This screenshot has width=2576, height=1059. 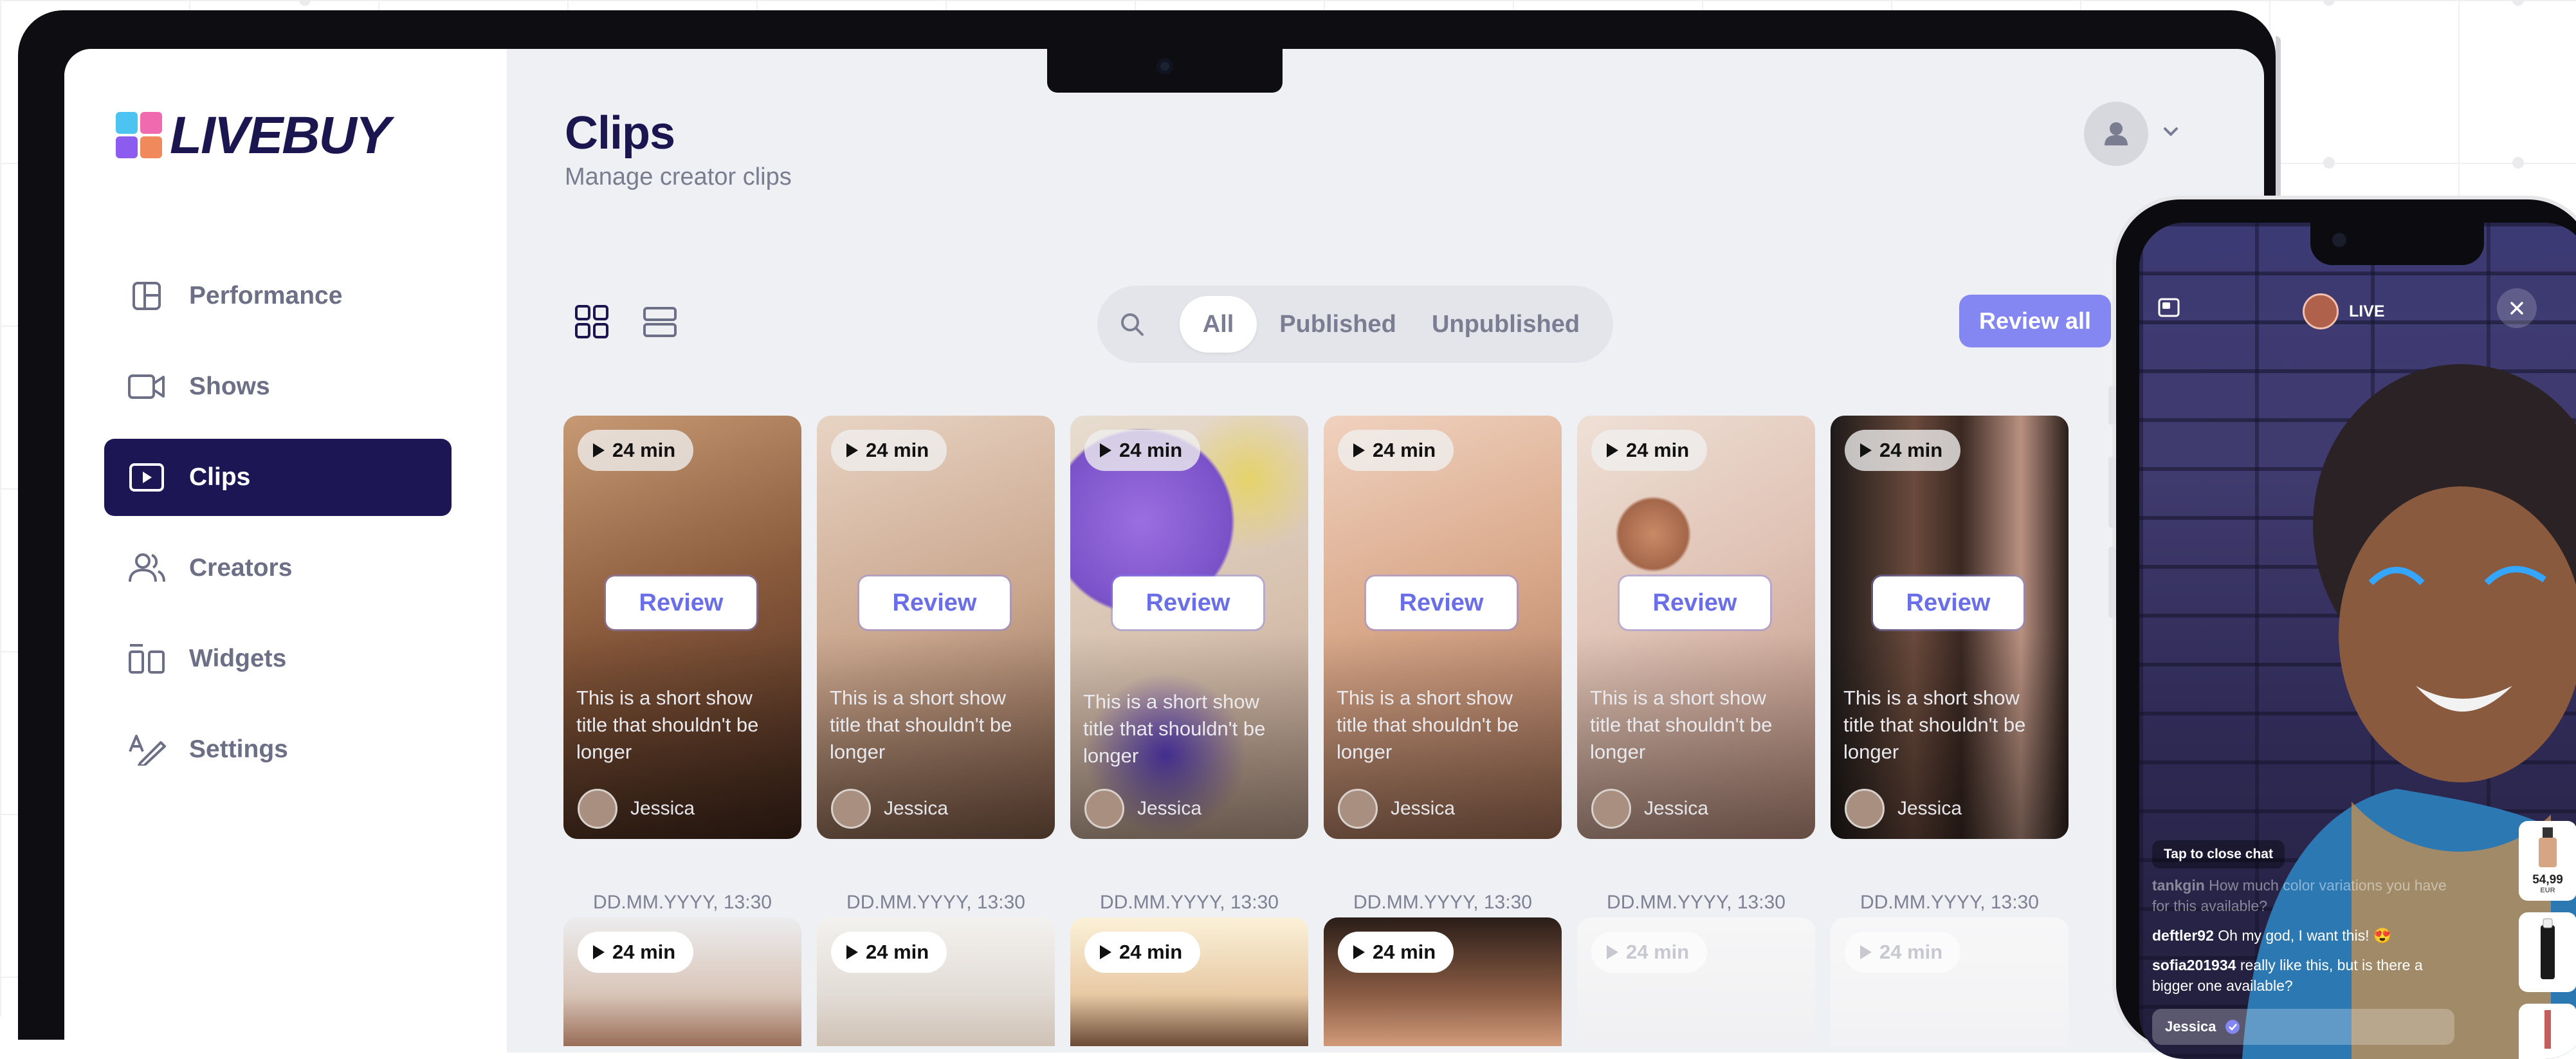 I want to click on phone-notch, so click(x=2397, y=244).